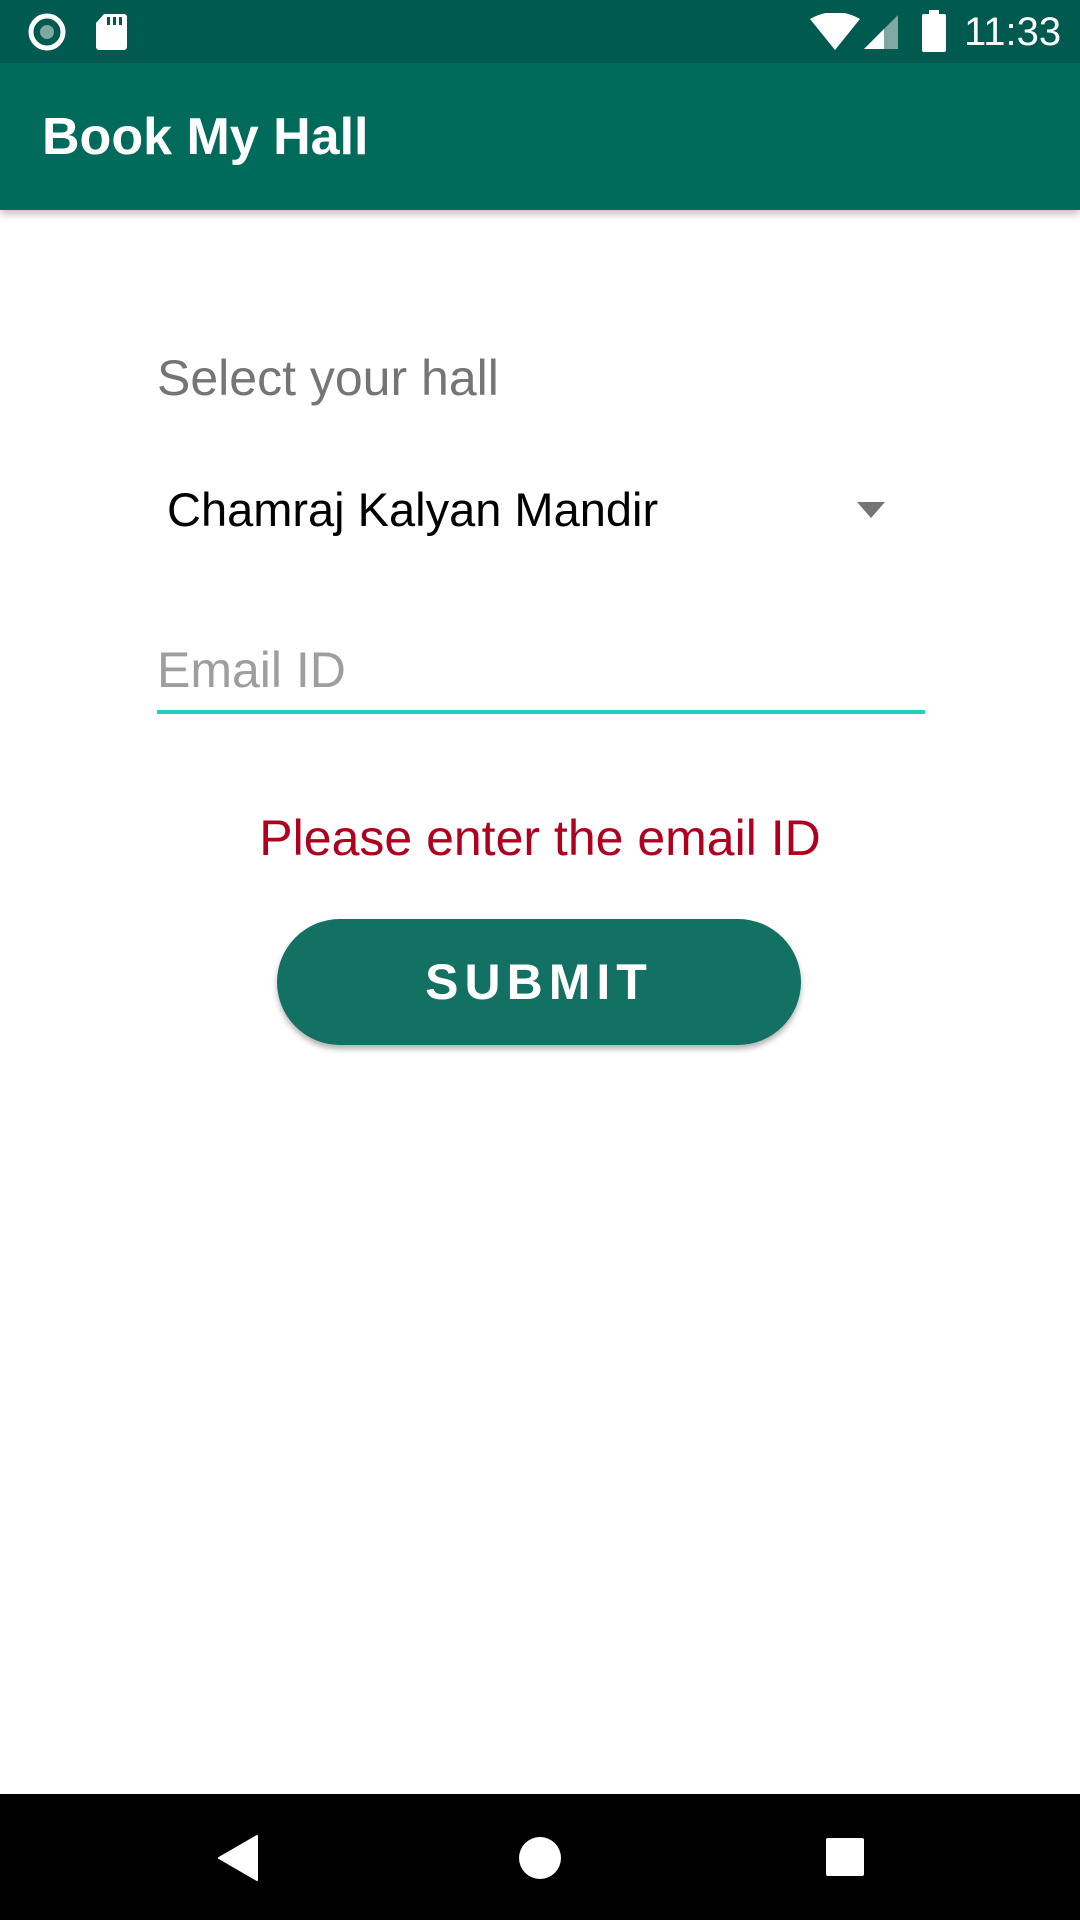  I want to click on back-icon, so click(237, 1858).